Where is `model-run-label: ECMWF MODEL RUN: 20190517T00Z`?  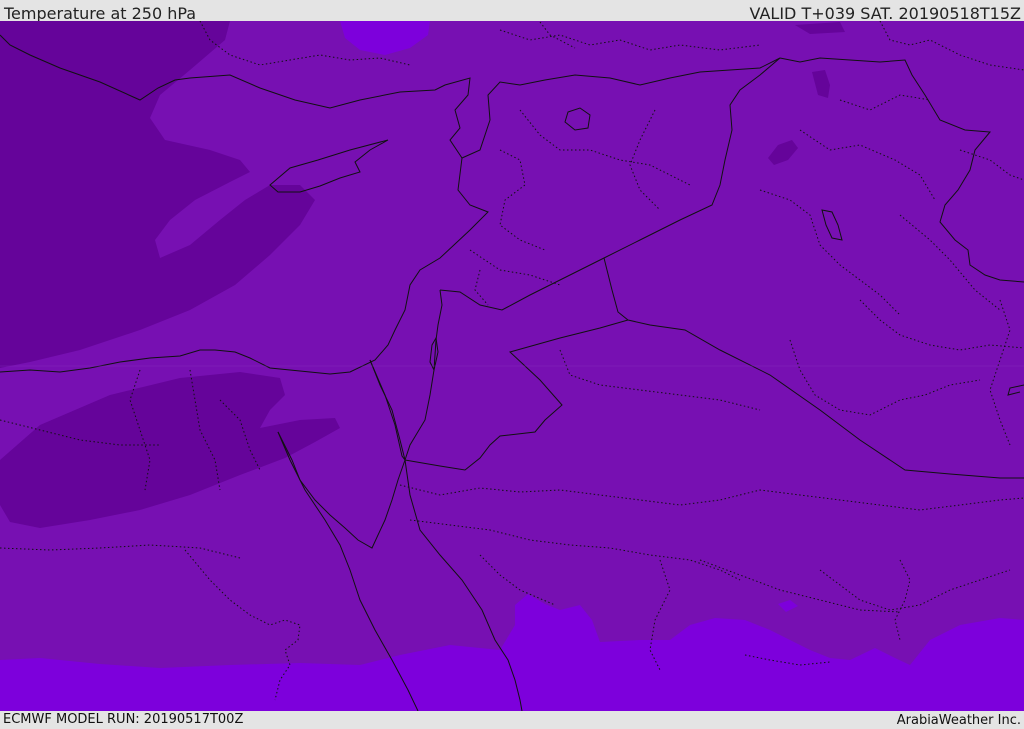
model-run-label: ECMWF MODEL RUN: 20190517T00Z is located at coordinates (123, 719).